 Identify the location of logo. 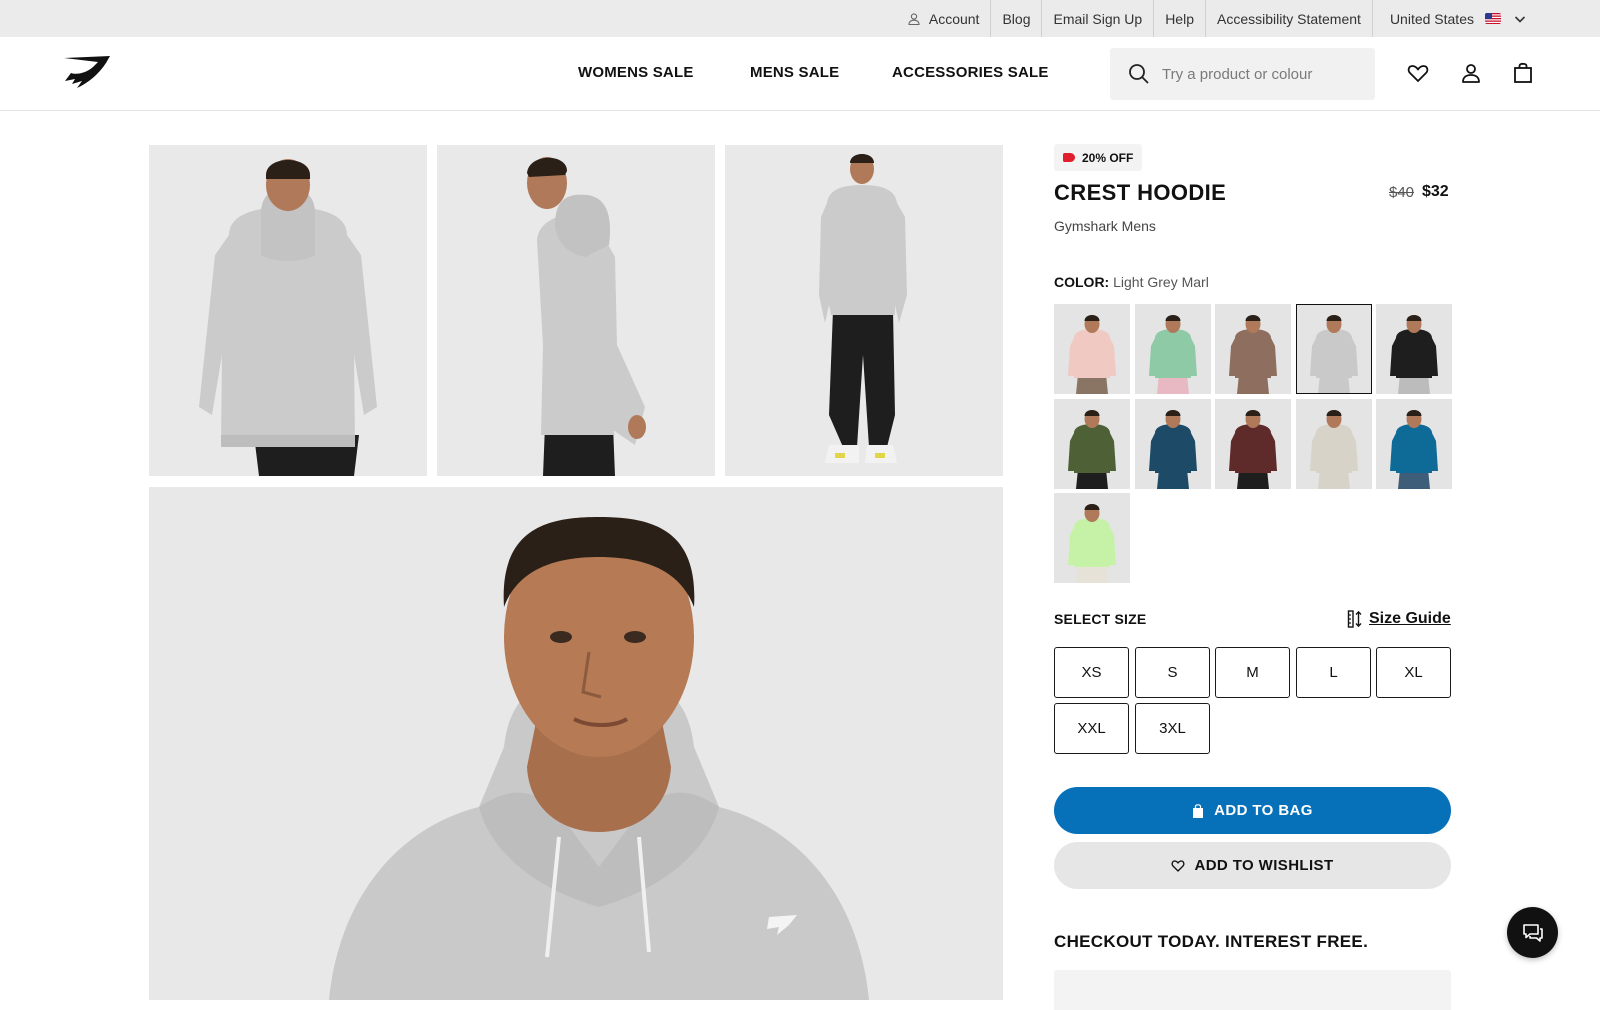
(87, 72).